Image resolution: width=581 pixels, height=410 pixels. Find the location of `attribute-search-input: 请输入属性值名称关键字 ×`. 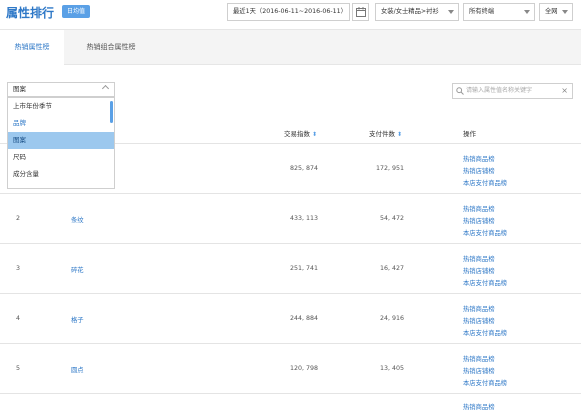

attribute-search-input: 请输入属性值名称关键字 × is located at coordinates (512, 91).